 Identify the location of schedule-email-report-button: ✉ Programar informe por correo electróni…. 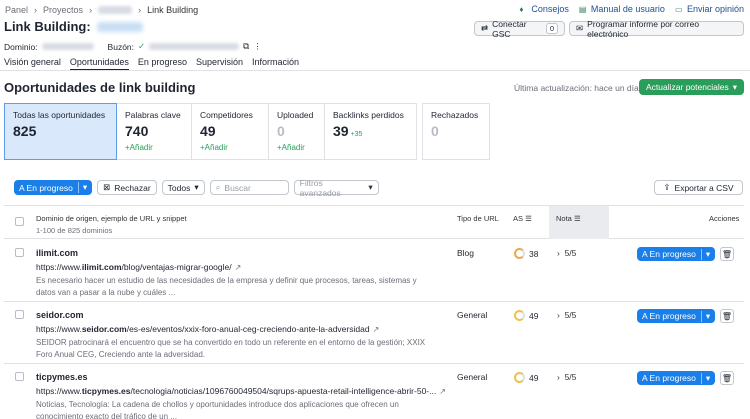
(656, 29).